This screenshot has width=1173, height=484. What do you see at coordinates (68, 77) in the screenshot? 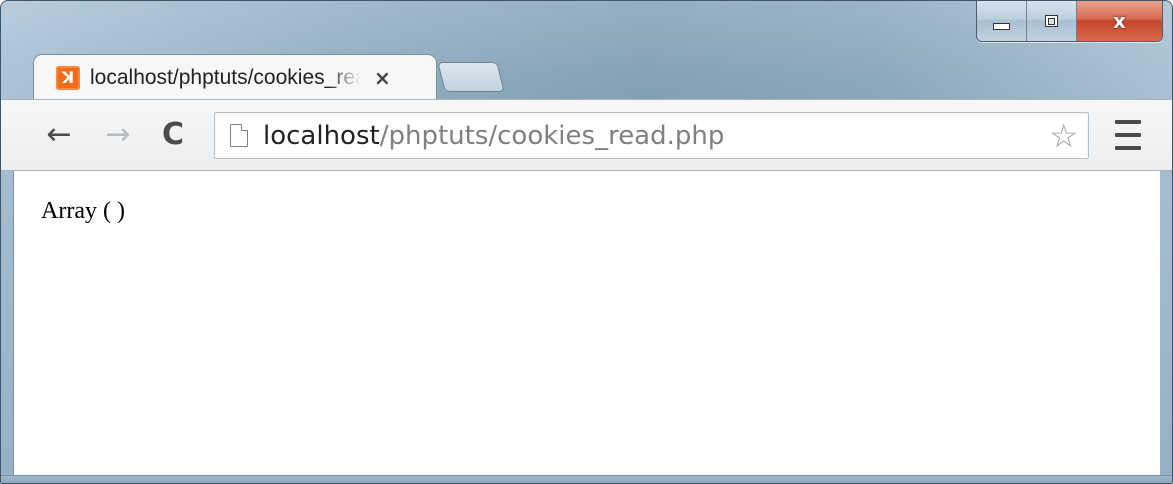
I see `xampp-icon: ꓘ` at bounding box center [68, 77].